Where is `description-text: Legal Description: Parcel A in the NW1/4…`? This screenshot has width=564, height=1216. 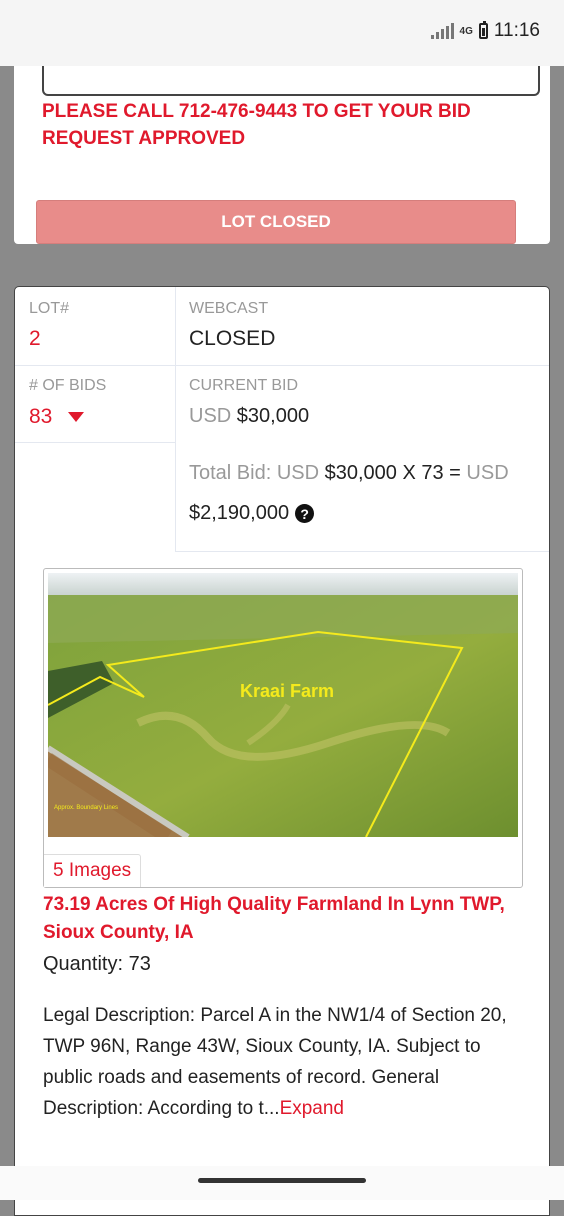
description-text: Legal Description: Parcel A in the NW1/4… is located at coordinates (275, 1062).